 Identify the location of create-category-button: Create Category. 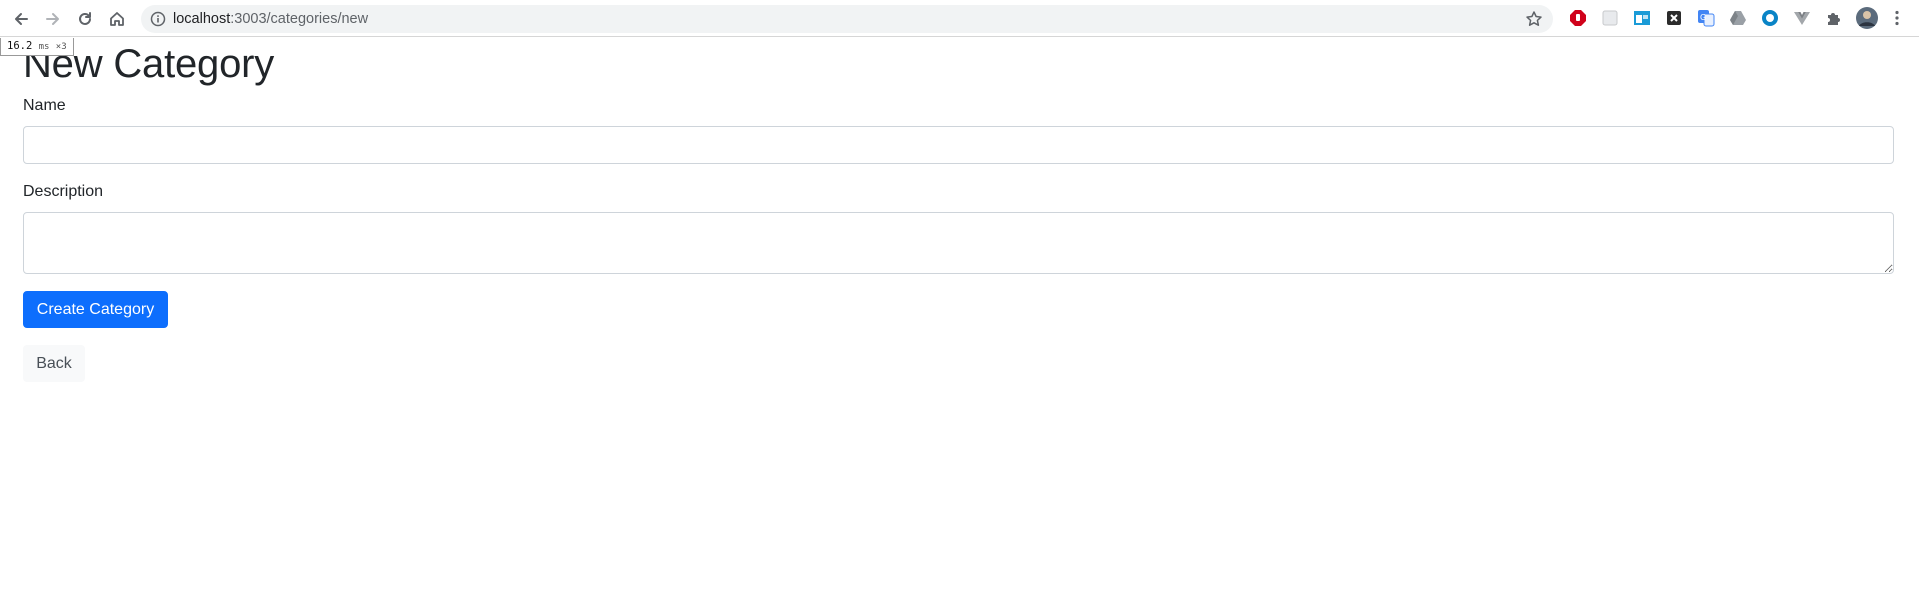
(95, 309).